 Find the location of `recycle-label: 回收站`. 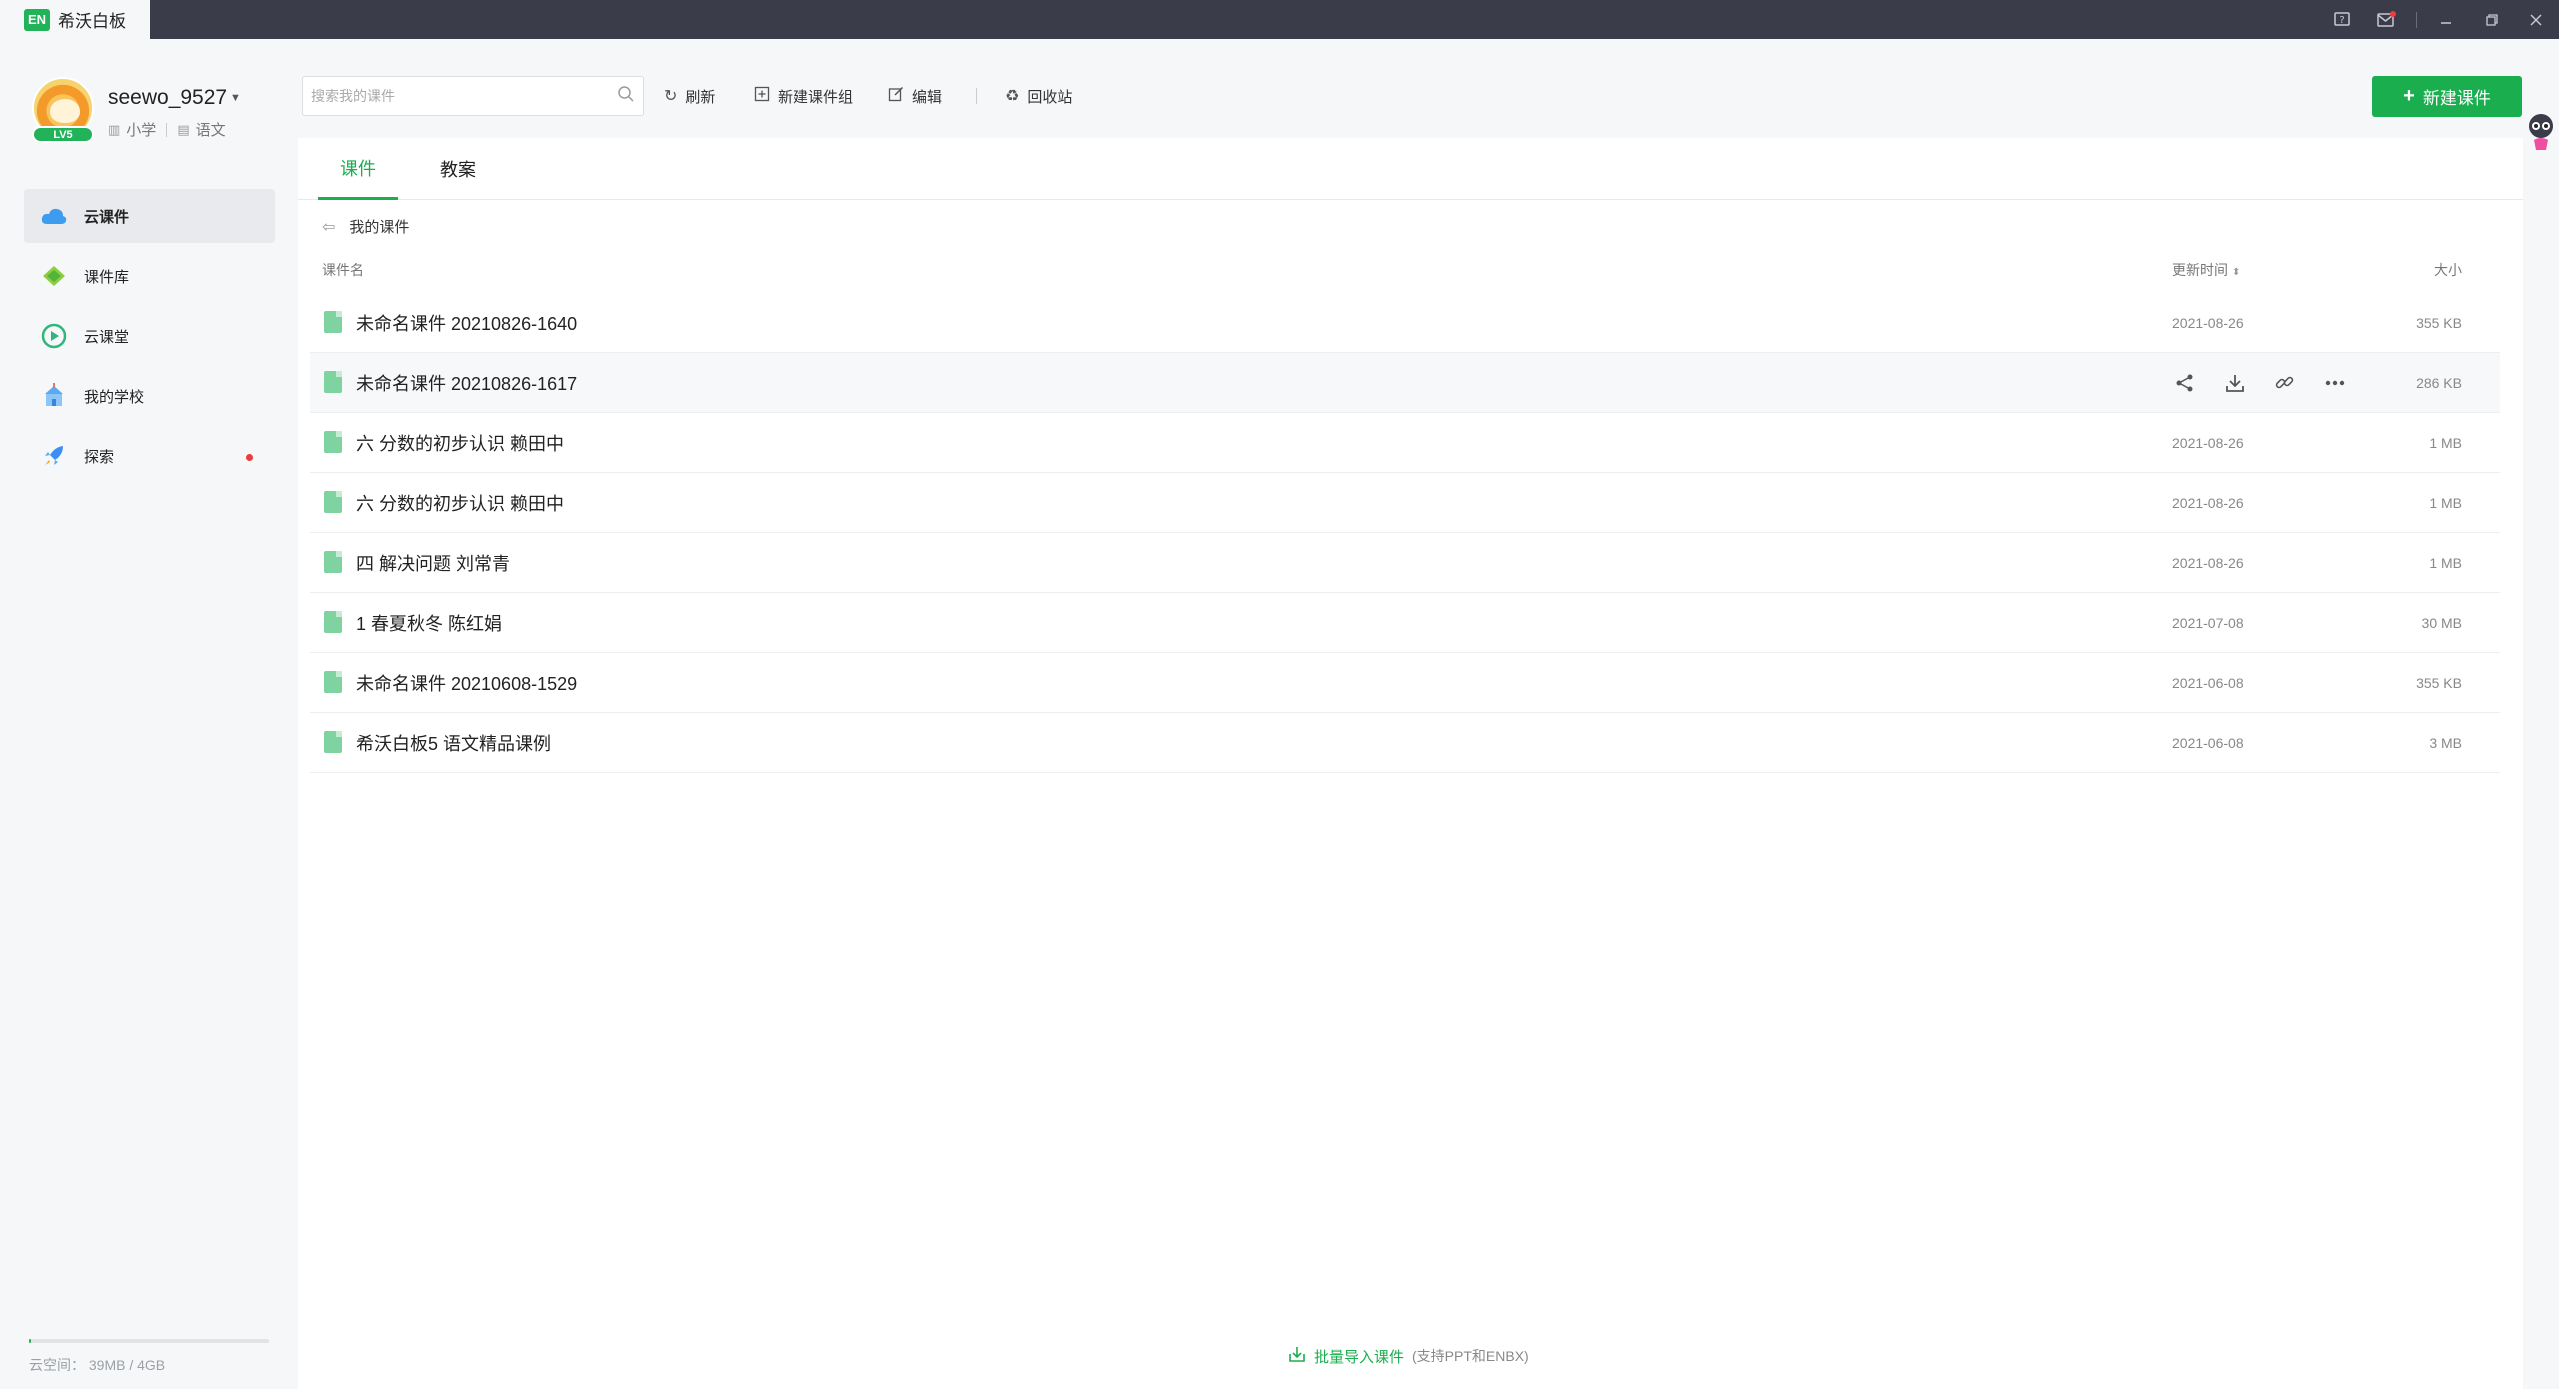

recycle-label: 回收站 is located at coordinates (1050, 97).